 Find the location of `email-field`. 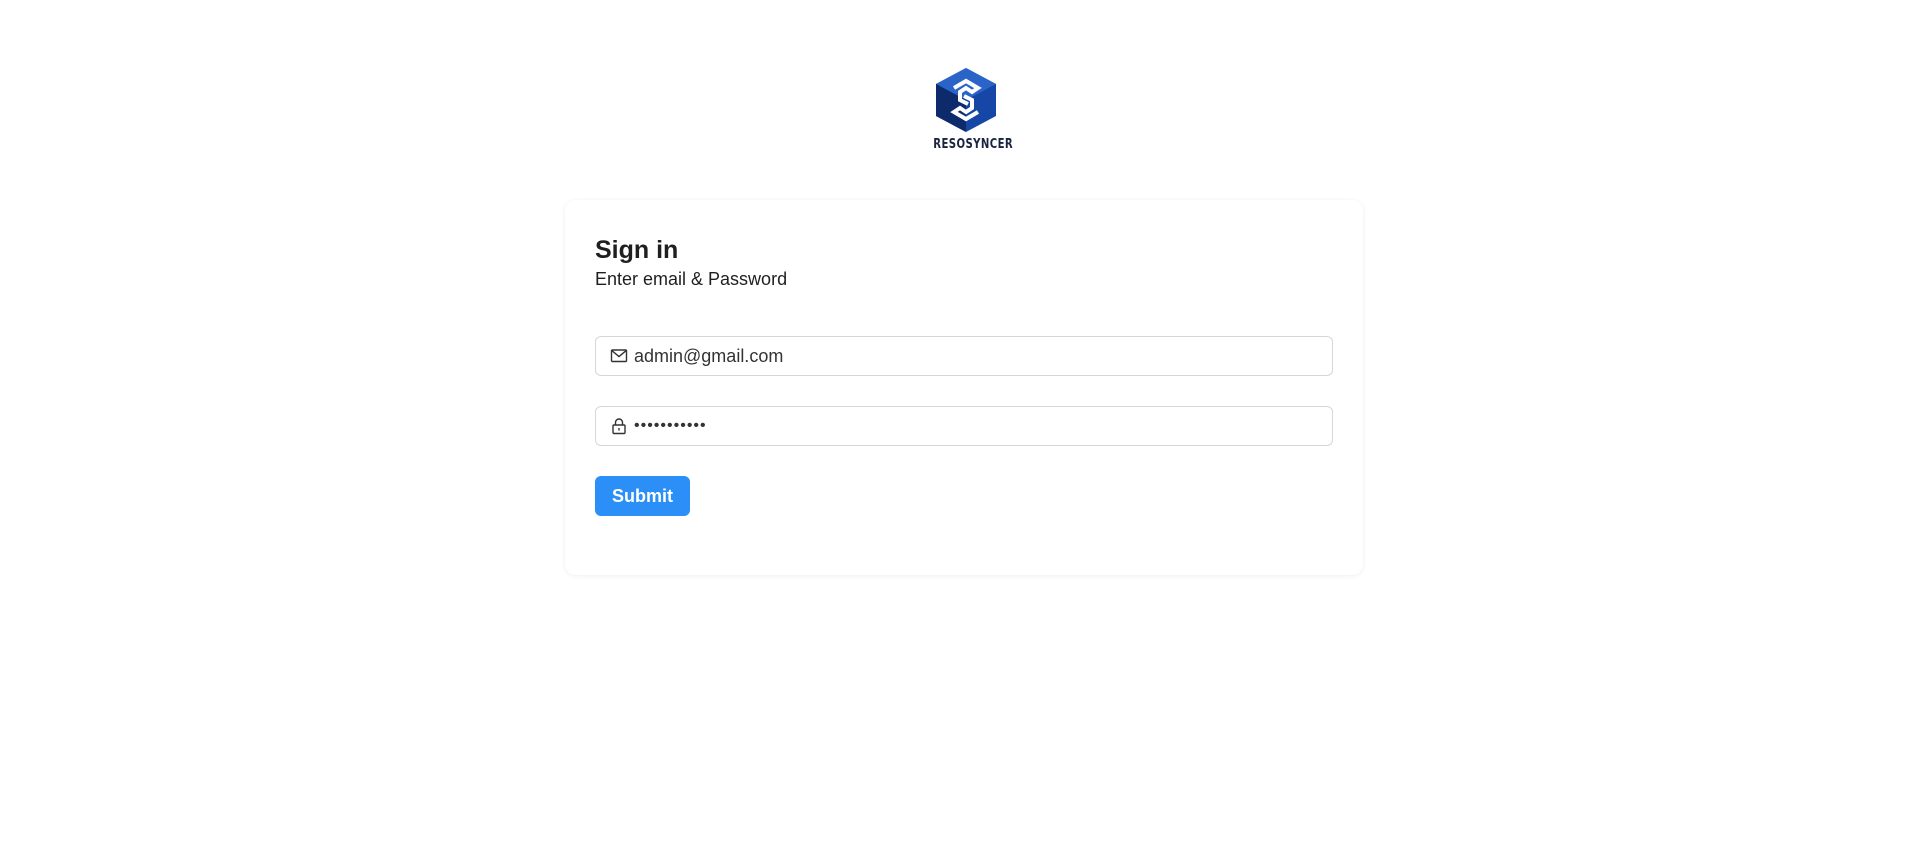

email-field is located at coordinates (964, 356).